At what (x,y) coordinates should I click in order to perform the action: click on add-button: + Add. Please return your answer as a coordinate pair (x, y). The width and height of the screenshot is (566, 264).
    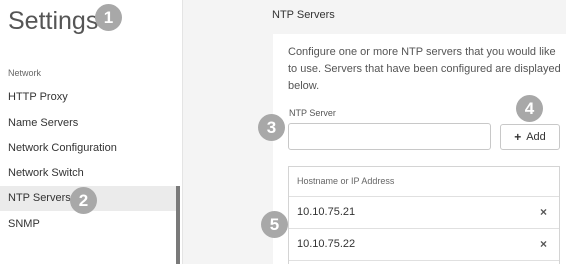
    Looking at the image, I should click on (530, 137).